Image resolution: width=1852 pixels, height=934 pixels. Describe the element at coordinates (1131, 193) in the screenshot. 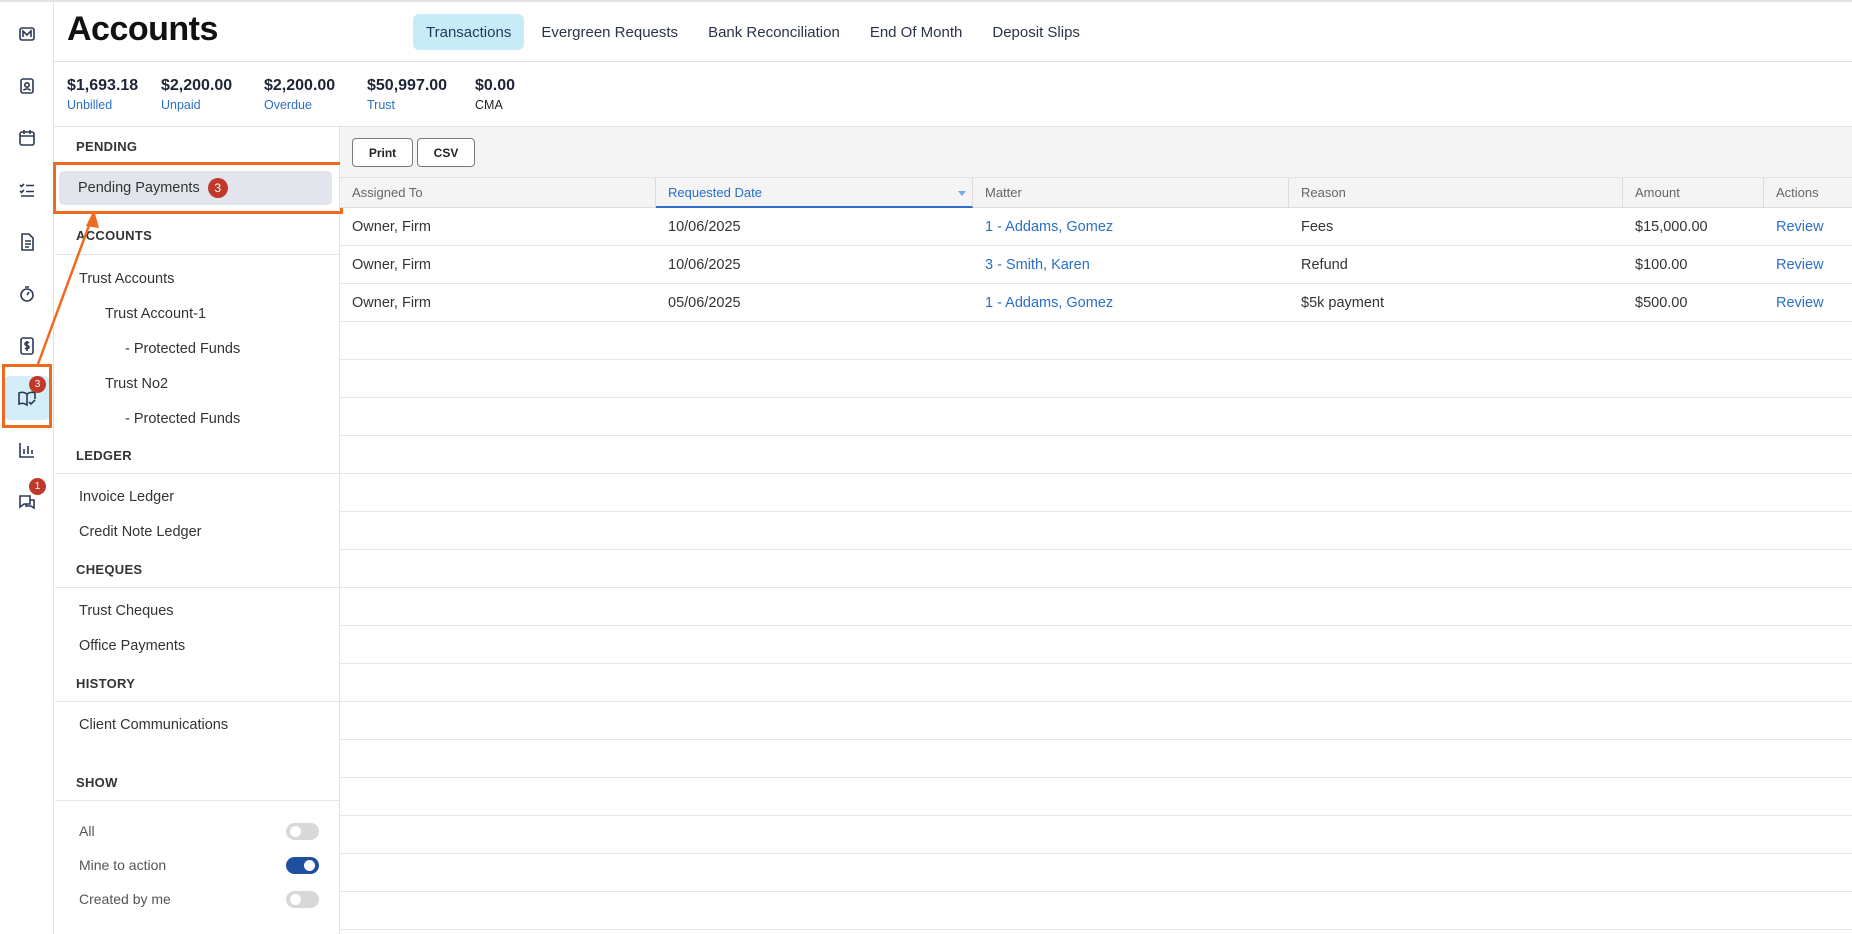

I see `column-header-matter: Matter` at that location.